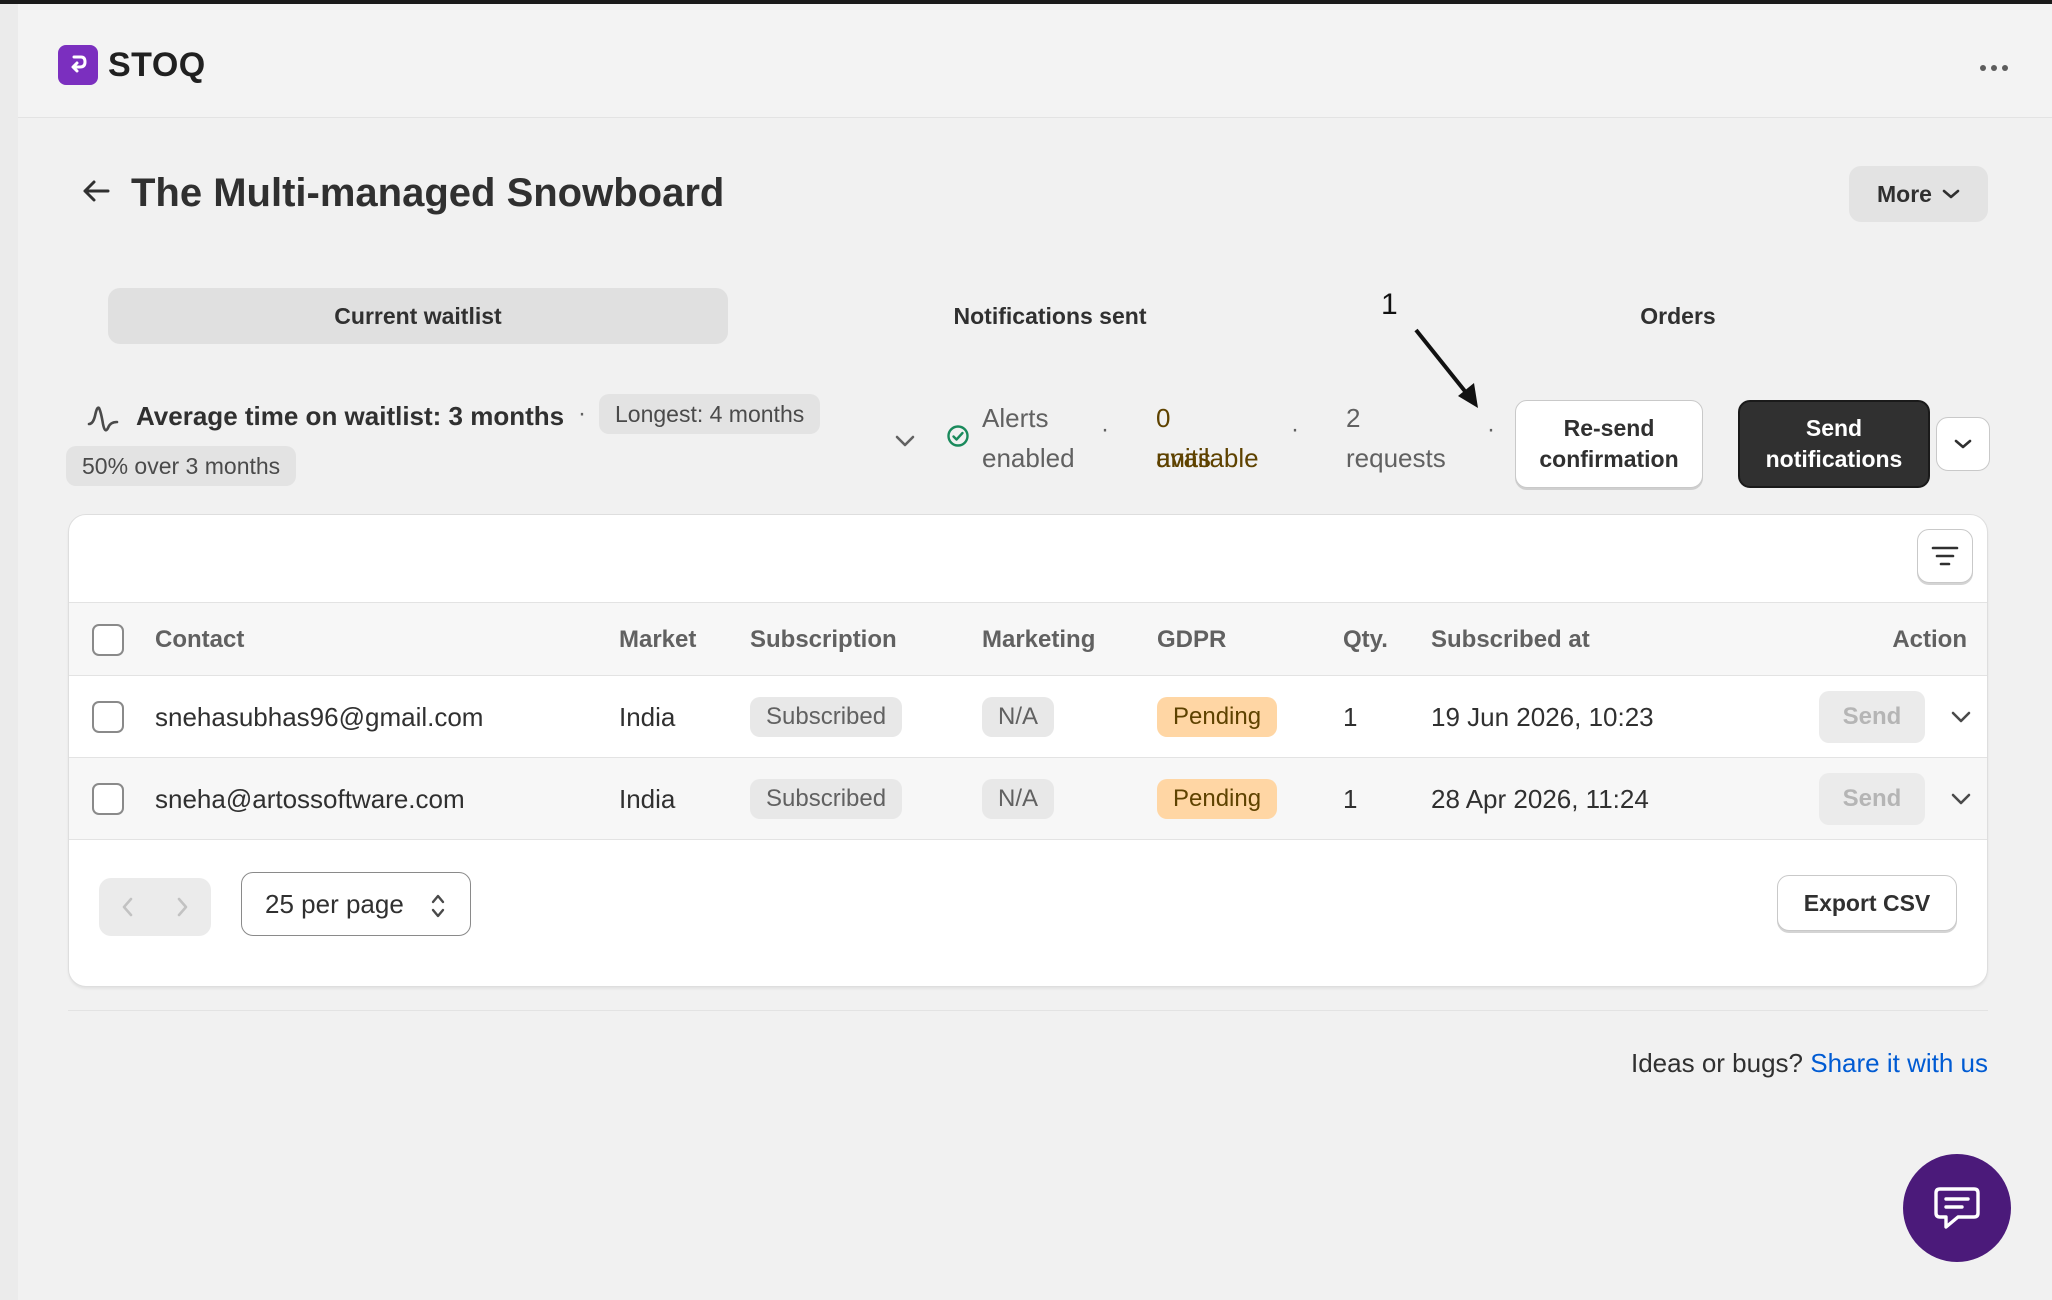 This screenshot has height=1300, width=2052. Describe the element at coordinates (1834, 459) in the screenshot. I see `send-label-line2: notifications` at that location.